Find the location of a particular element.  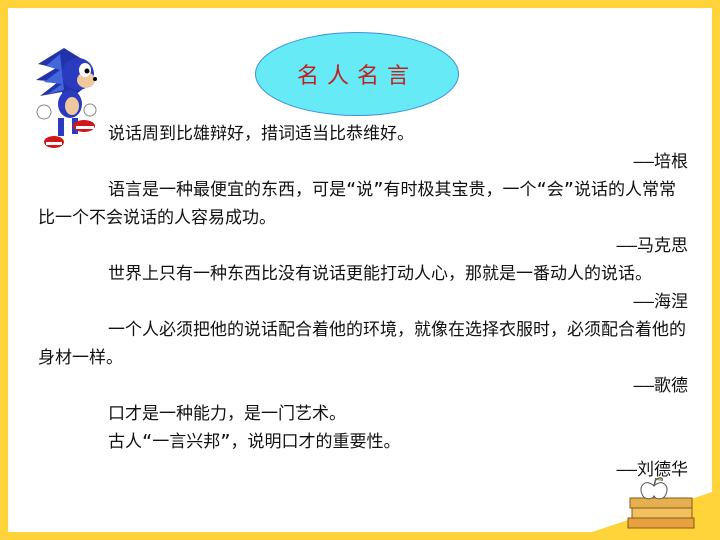

quote-5-text: 口才是一种能力，是一门艺术。 is located at coordinates (227, 414).